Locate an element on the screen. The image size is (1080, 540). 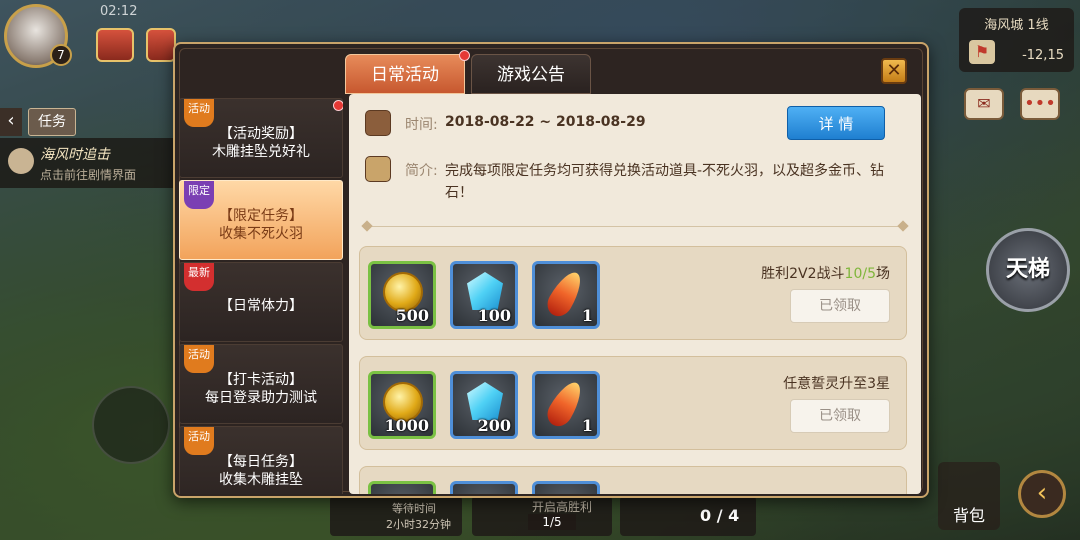
city-name: 海风城 1线 is located at coordinates (1016, 25).